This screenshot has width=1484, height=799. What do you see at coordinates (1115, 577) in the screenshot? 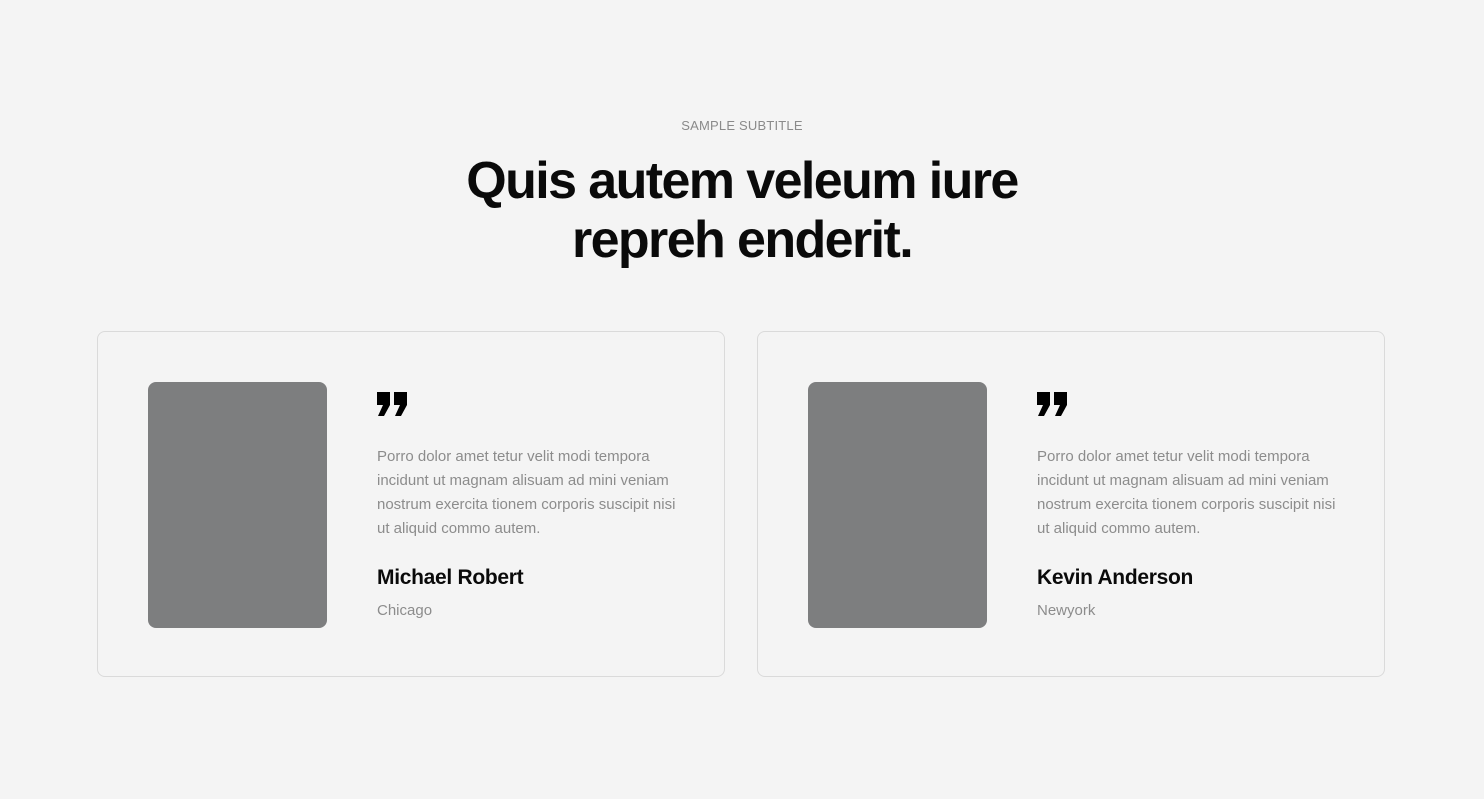
I see `testimonial-name: Kevin Anderson` at bounding box center [1115, 577].